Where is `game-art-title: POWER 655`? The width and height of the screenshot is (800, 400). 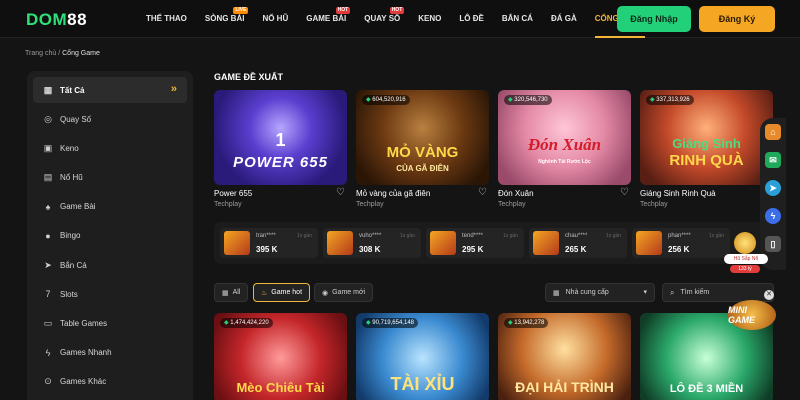
game-art-title: POWER 655 is located at coordinates (280, 162).